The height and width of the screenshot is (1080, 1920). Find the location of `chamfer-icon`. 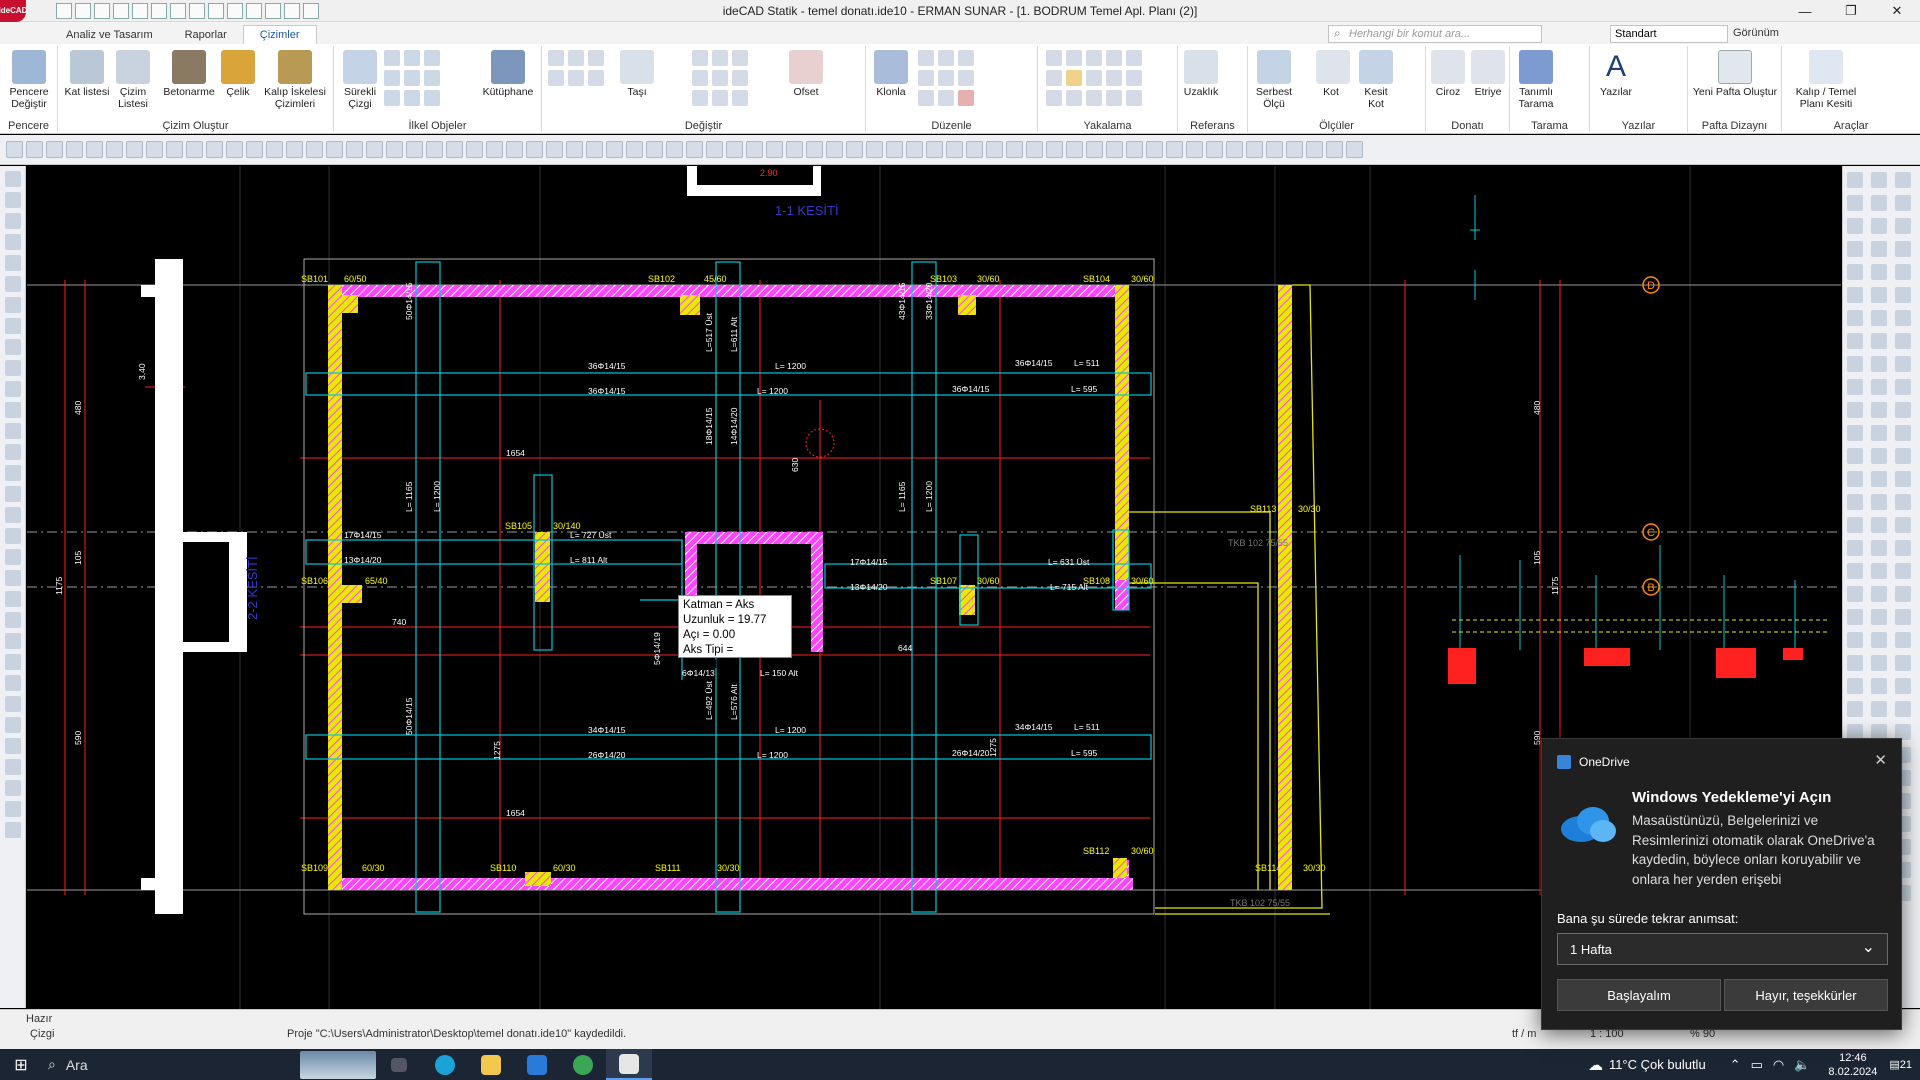

chamfer-icon is located at coordinates (720, 78).